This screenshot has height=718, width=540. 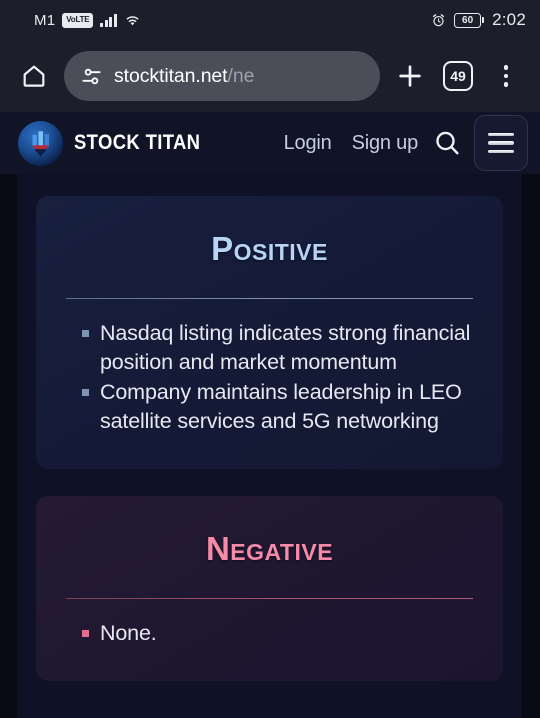 I want to click on status-bar-right: 60 2:02, so click(x=478, y=20).